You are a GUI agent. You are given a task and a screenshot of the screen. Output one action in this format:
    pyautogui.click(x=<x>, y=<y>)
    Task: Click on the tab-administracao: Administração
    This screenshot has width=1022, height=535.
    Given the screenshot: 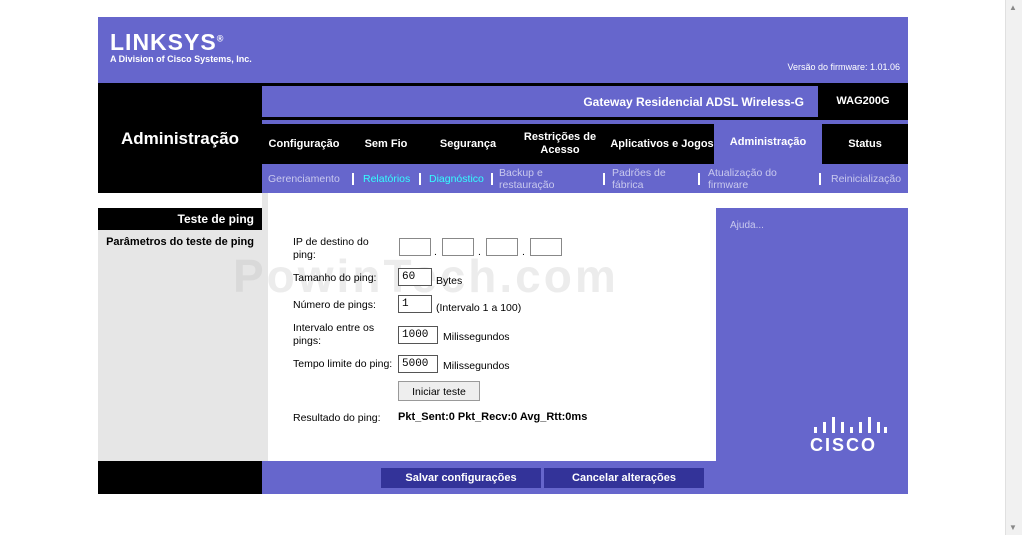 What is the action you would take?
    pyautogui.click(x=768, y=142)
    